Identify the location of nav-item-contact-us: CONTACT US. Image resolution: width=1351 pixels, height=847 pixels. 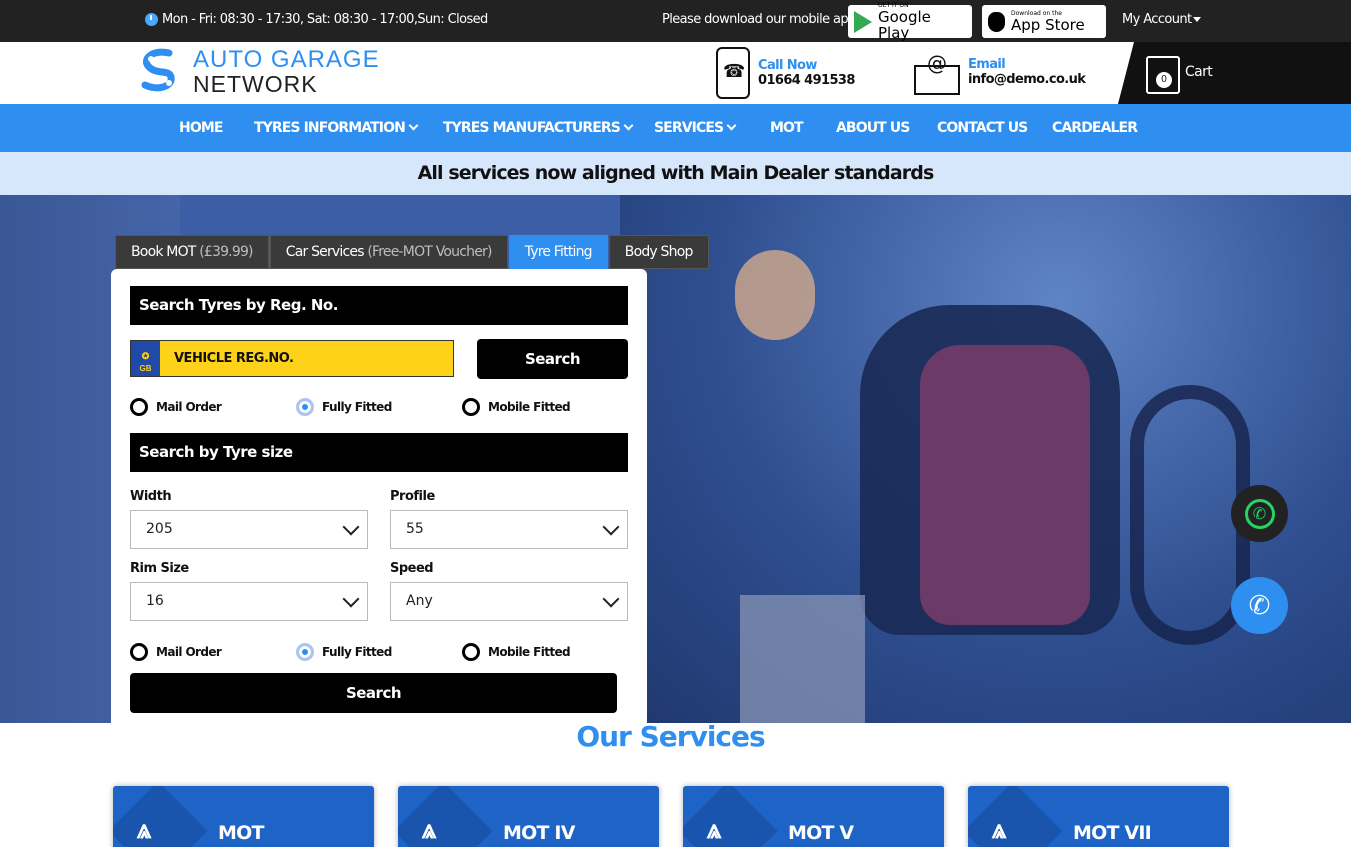
(982, 128).